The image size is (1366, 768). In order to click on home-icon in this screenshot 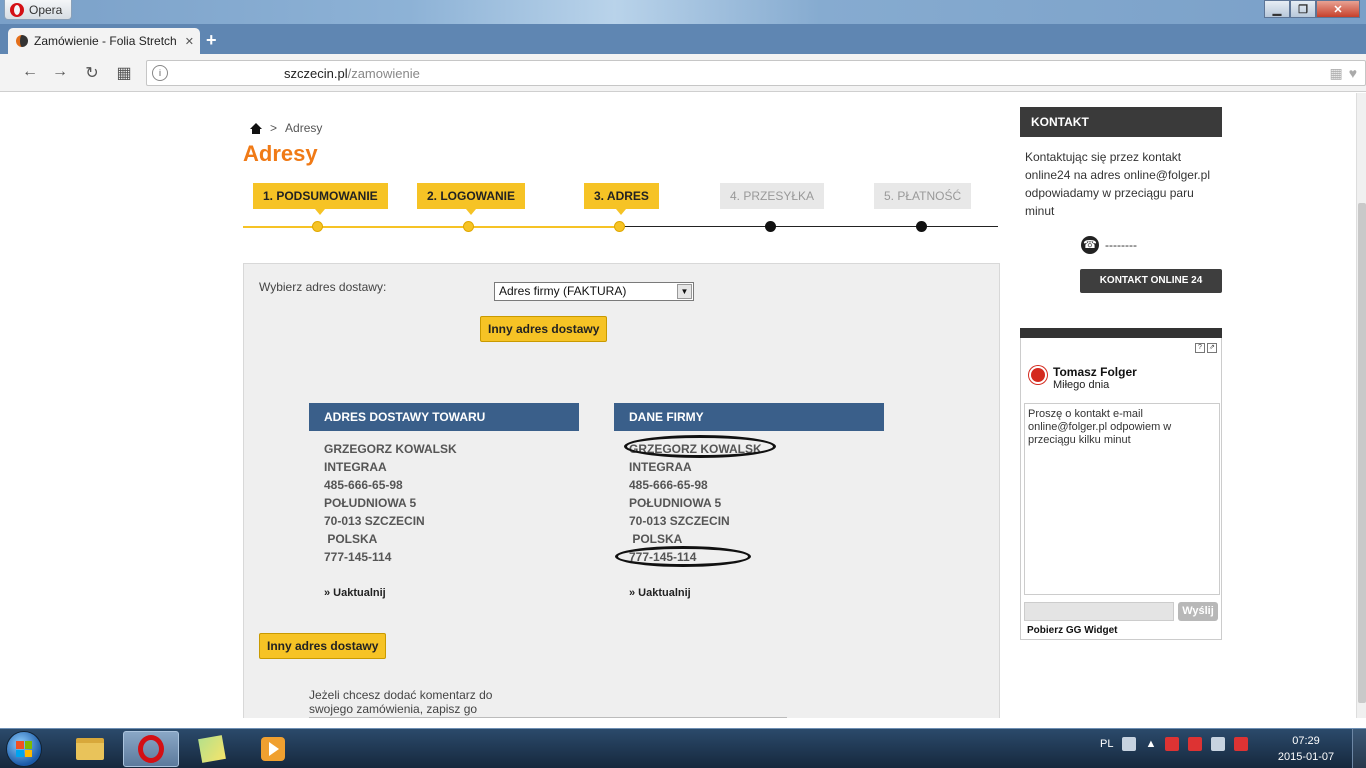, I will do `click(256, 128)`.